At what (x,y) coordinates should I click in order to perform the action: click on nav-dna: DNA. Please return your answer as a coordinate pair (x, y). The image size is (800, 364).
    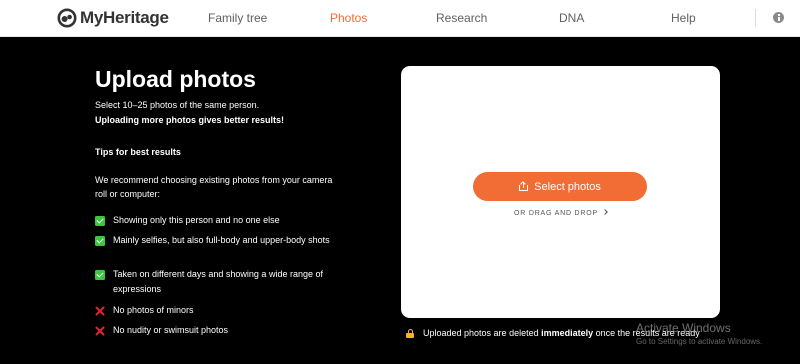
    Looking at the image, I should click on (571, 18).